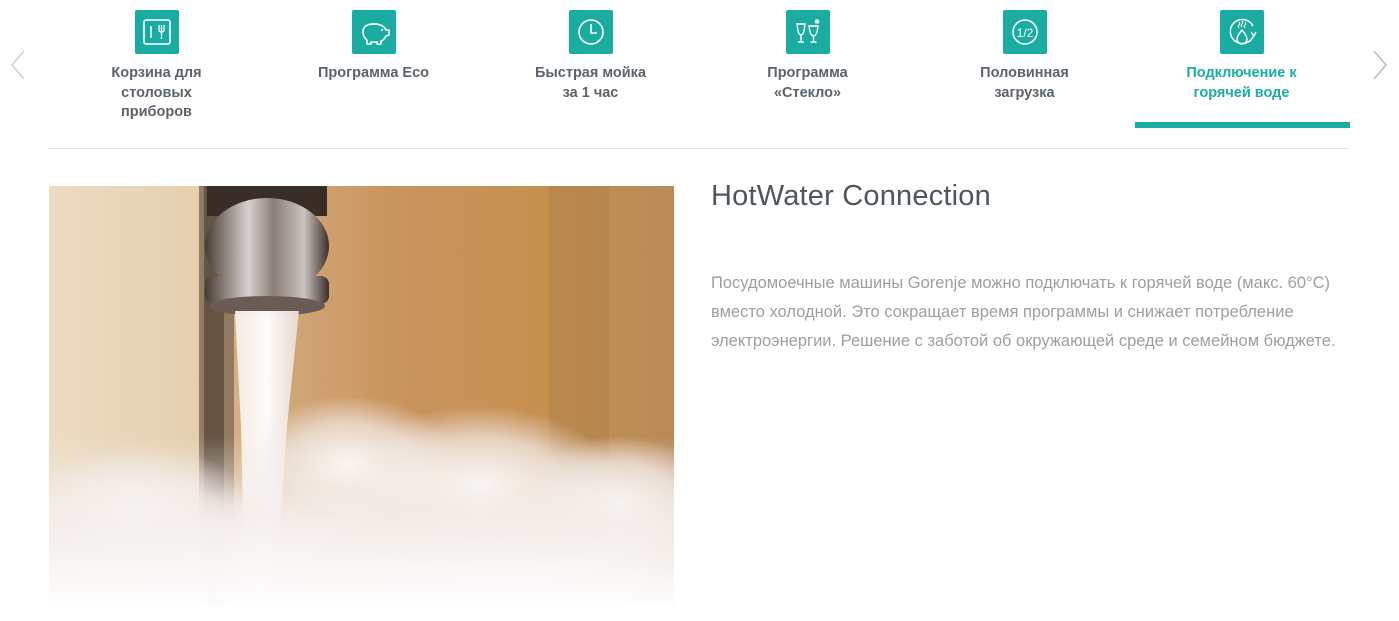 Image resolution: width=1399 pixels, height=621 pixels. I want to click on tab-label: Подключение к горячей воде, so click(1241, 83).